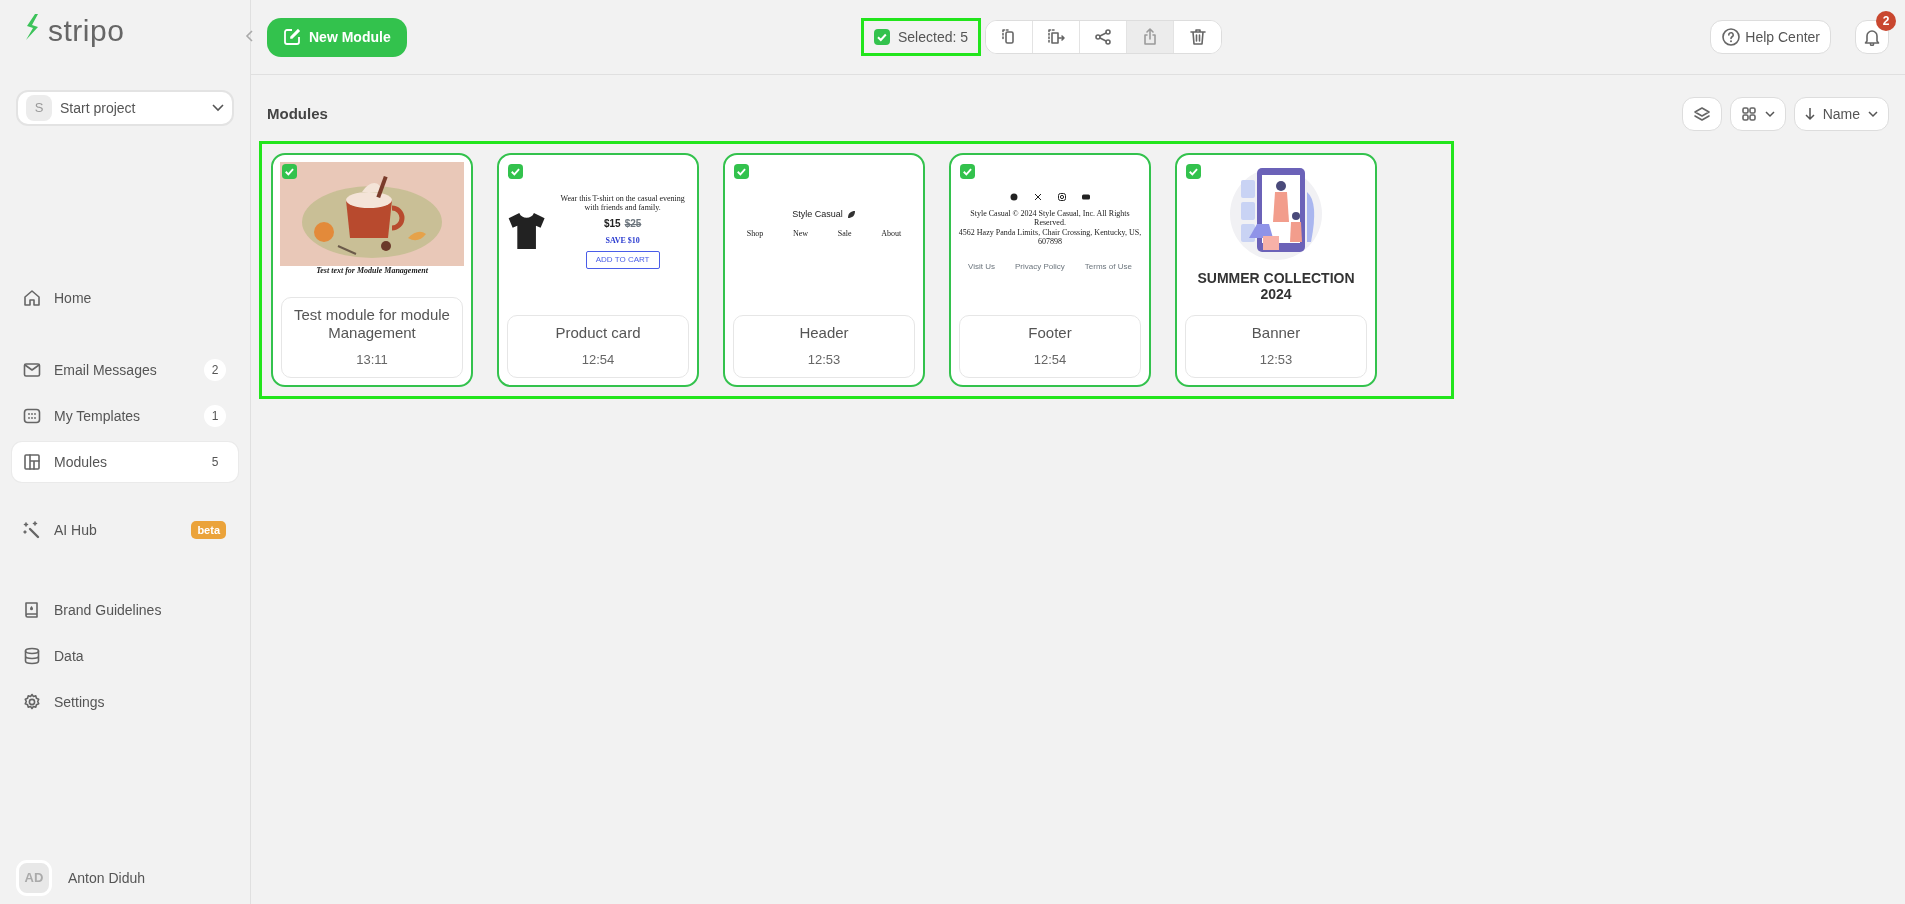  What do you see at coordinates (817, 214) in the screenshot?
I see `brand-name: Style Casual` at bounding box center [817, 214].